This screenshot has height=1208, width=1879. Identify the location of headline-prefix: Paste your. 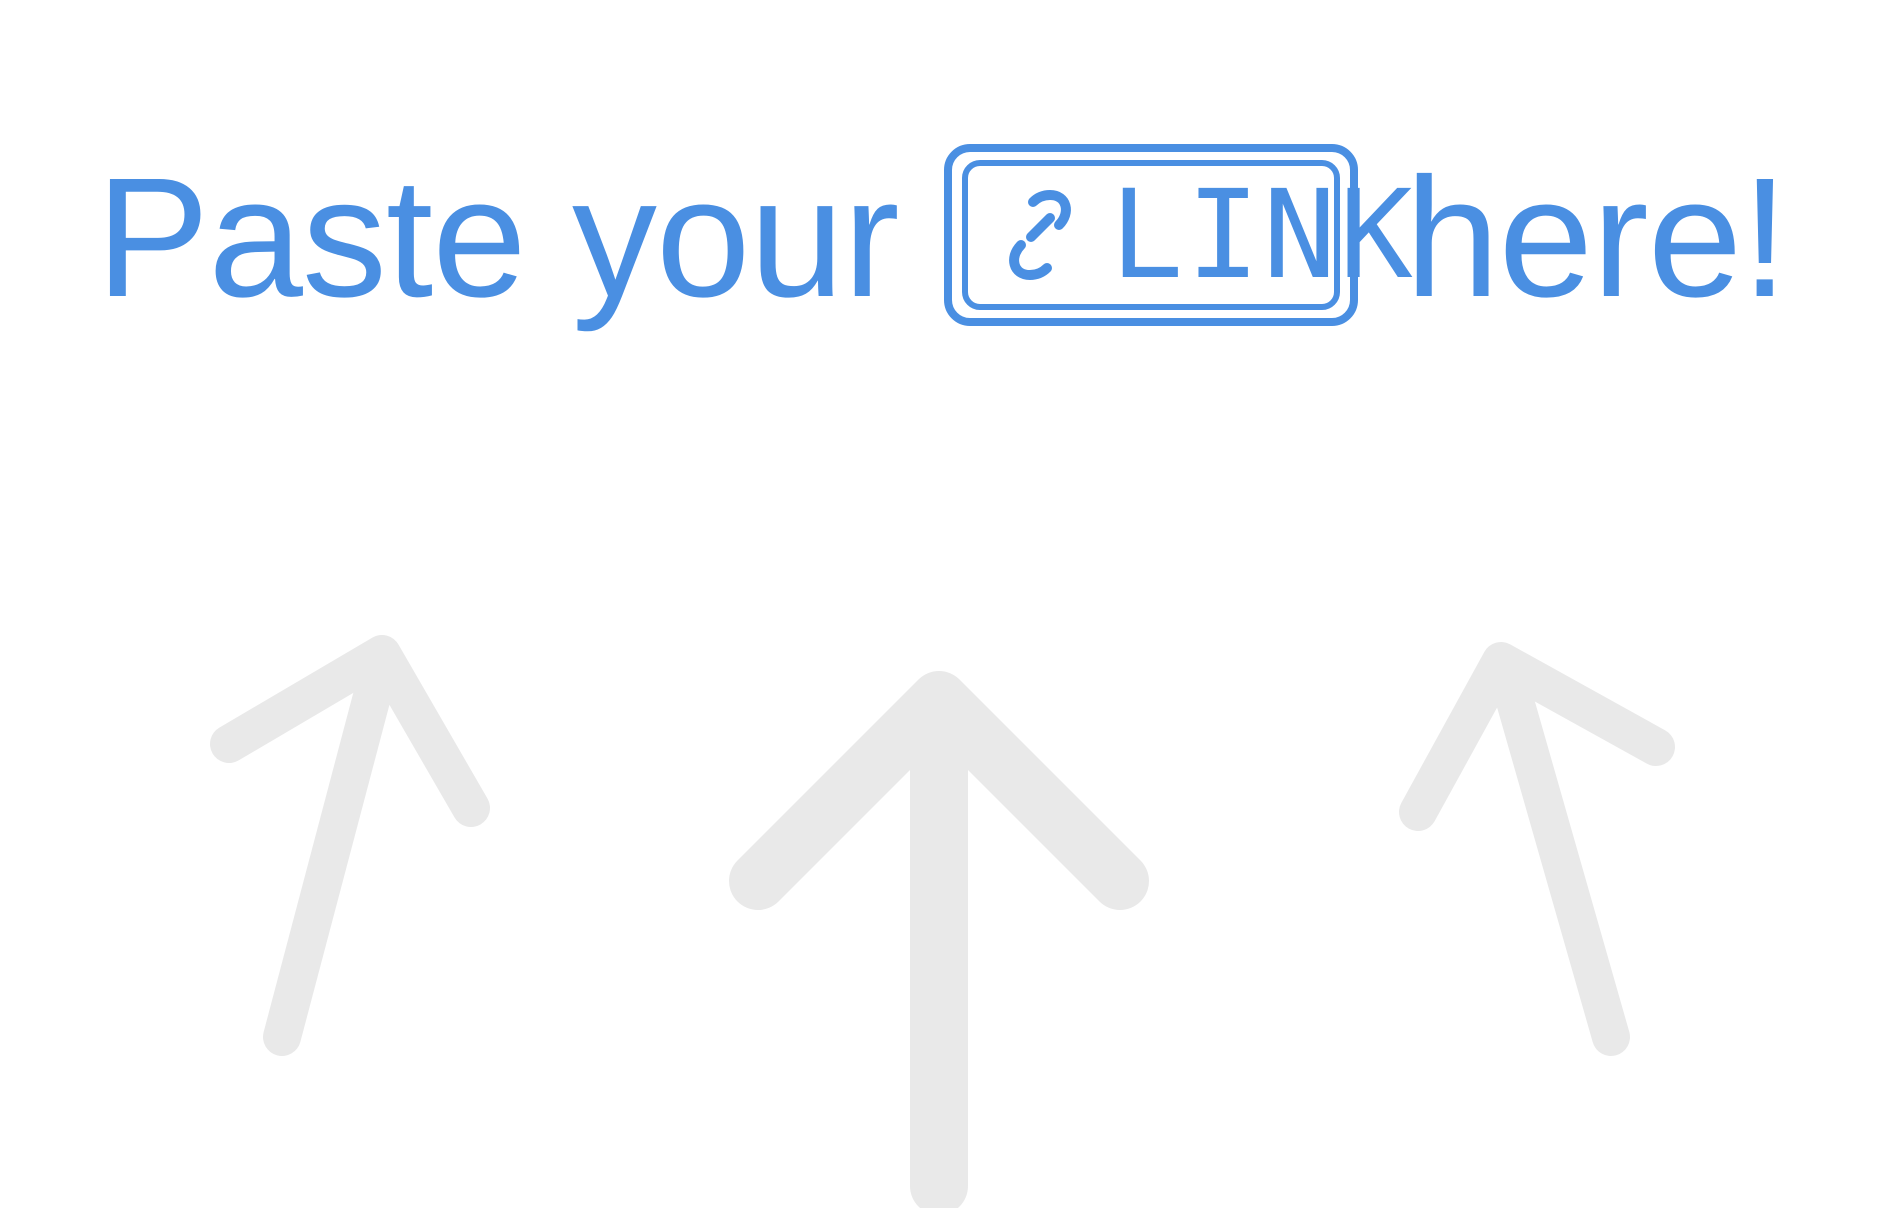
(498, 238).